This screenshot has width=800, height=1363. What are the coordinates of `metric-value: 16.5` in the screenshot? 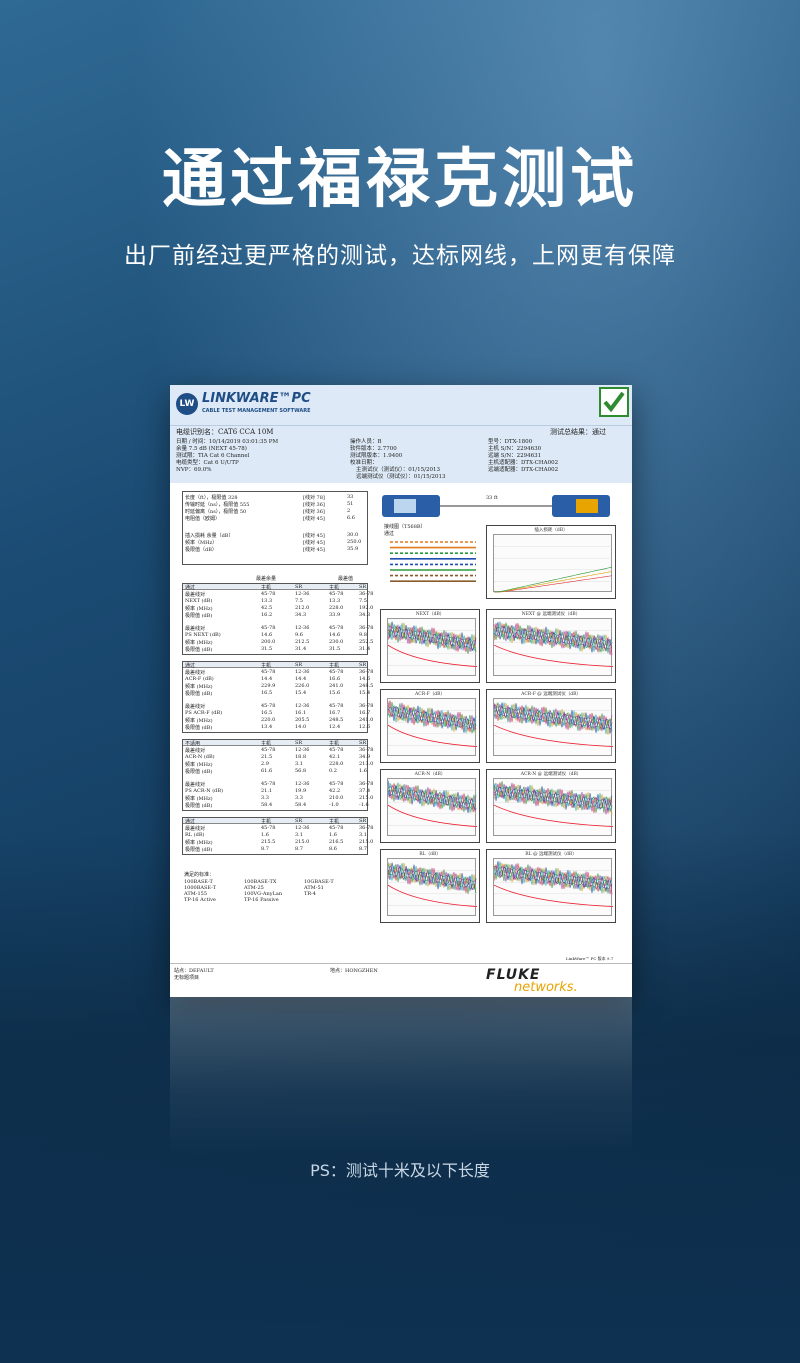 It's located at (267, 693).